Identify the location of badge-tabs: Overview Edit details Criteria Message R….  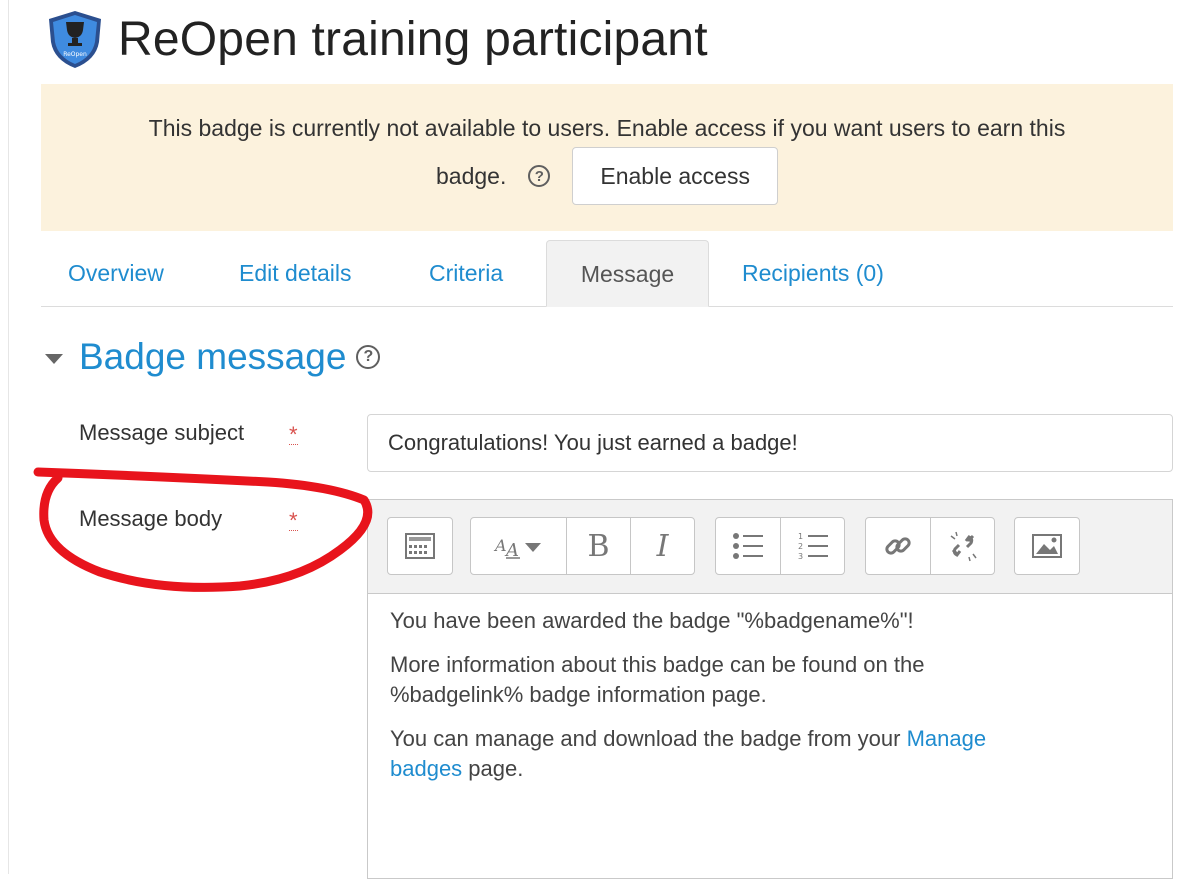
(607, 273).